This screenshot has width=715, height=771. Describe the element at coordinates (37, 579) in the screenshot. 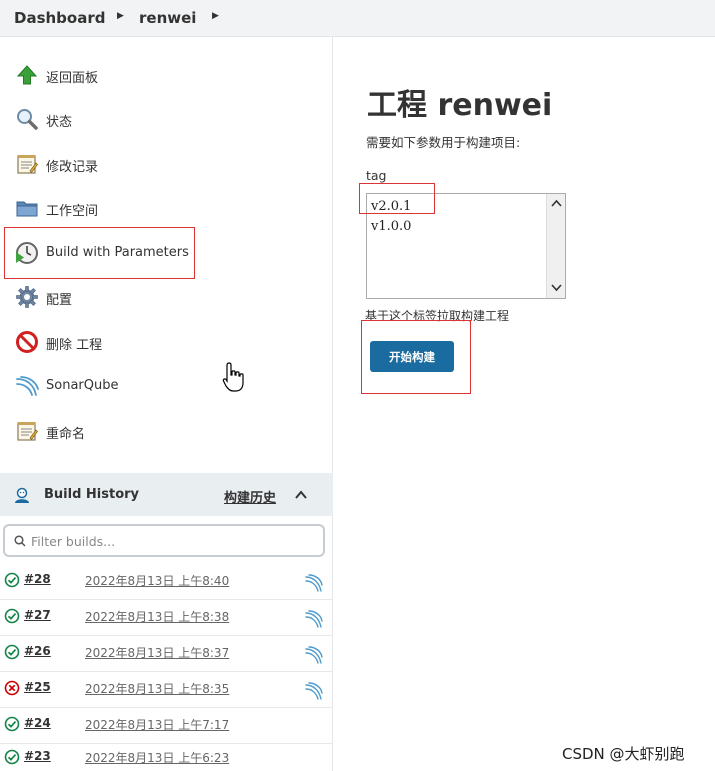

I see `build-number-link: #28` at that location.